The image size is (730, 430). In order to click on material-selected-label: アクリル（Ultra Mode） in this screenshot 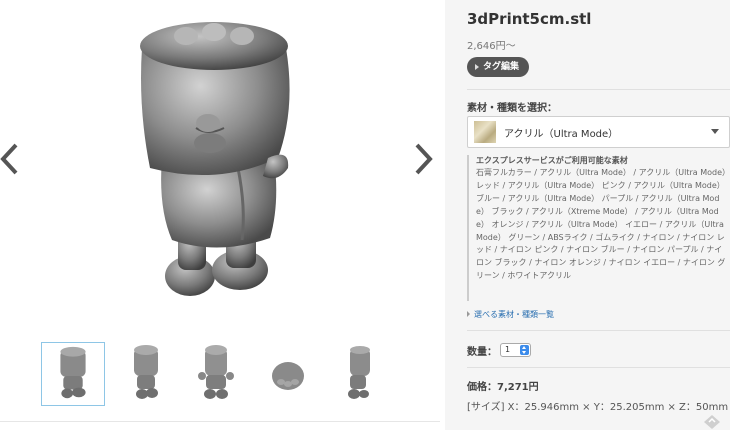, I will do `click(561, 134)`.